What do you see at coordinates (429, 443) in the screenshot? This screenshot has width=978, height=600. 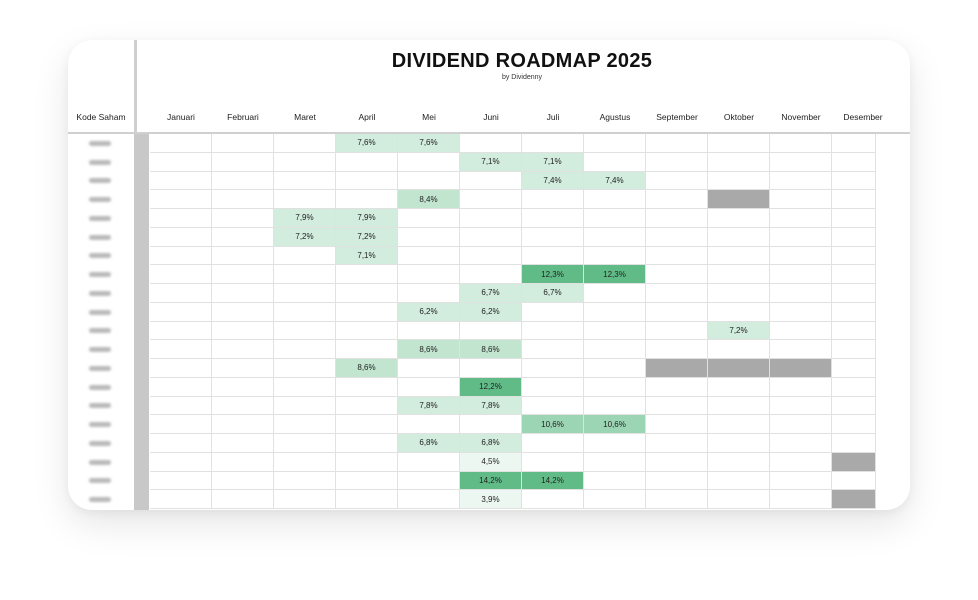 I see `yield-cell: 6,8%` at bounding box center [429, 443].